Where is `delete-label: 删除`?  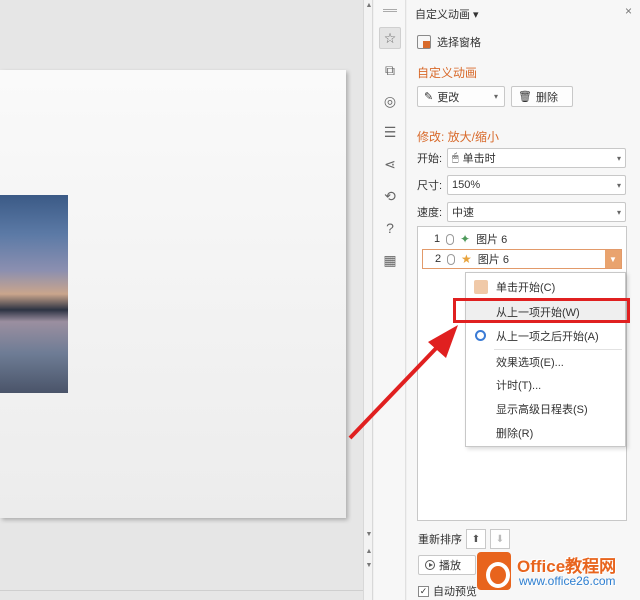 delete-label: 删除 is located at coordinates (546, 97).